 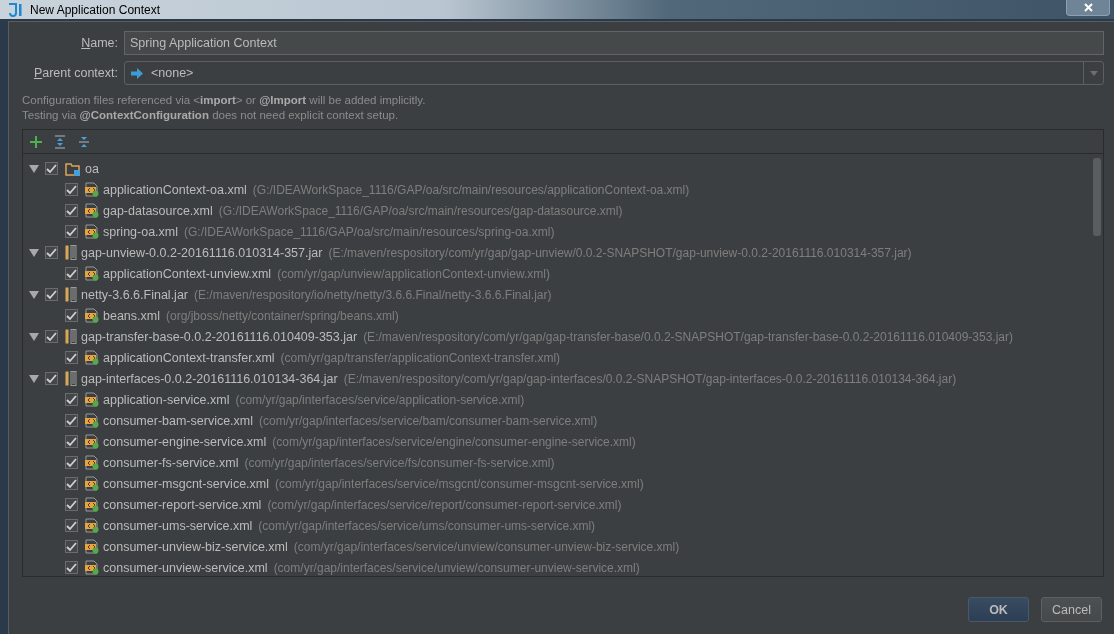 What do you see at coordinates (211, 115) in the screenshot?
I see `hint-text: Testing via @ContextConfiguration does not need explicit context setup.` at bounding box center [211, 115].